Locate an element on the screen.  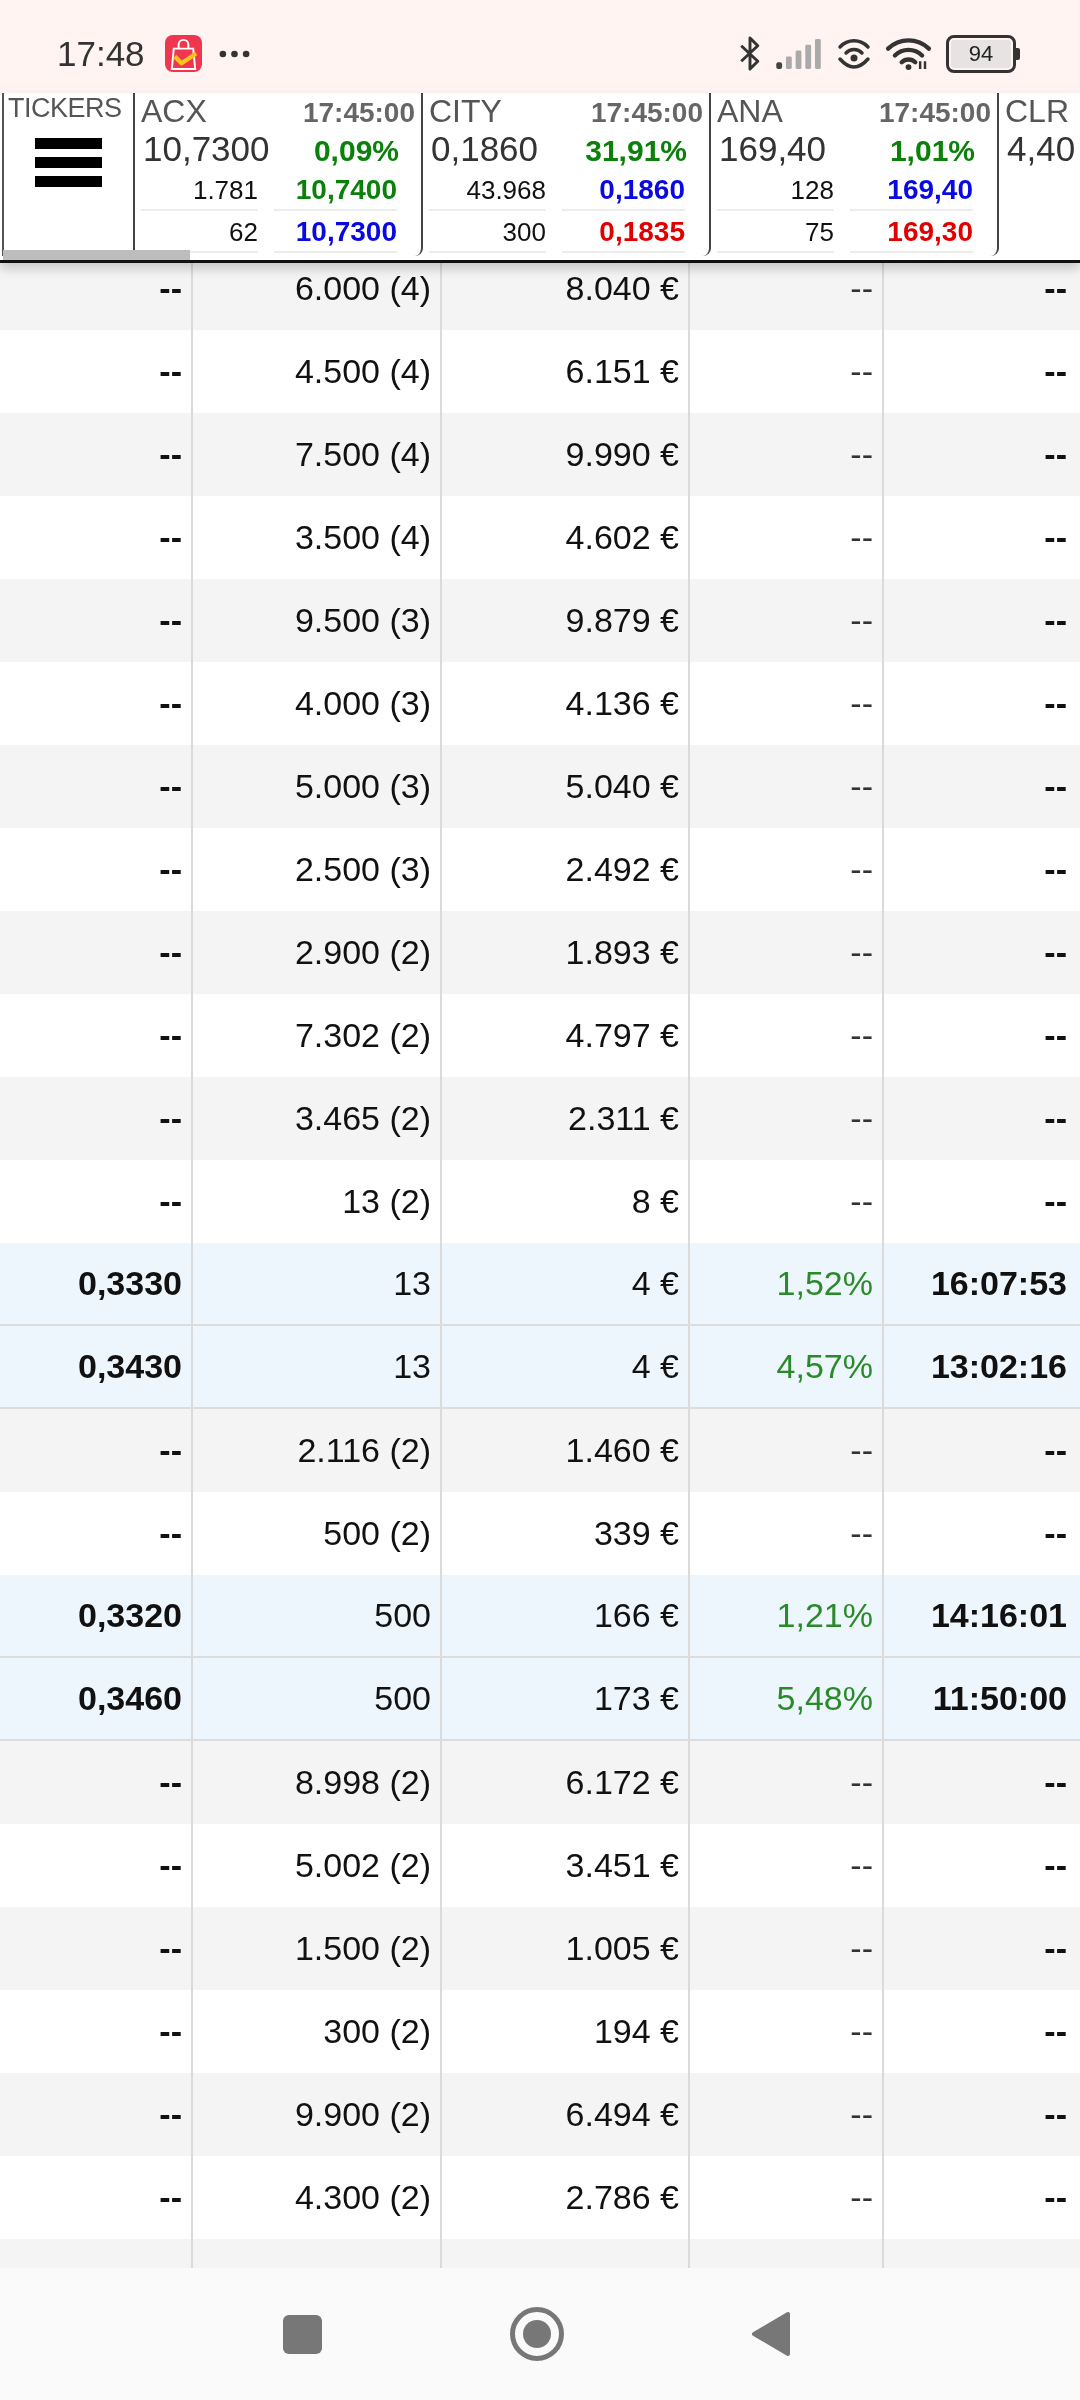
menu-icon is located at coordinates (68, 163).